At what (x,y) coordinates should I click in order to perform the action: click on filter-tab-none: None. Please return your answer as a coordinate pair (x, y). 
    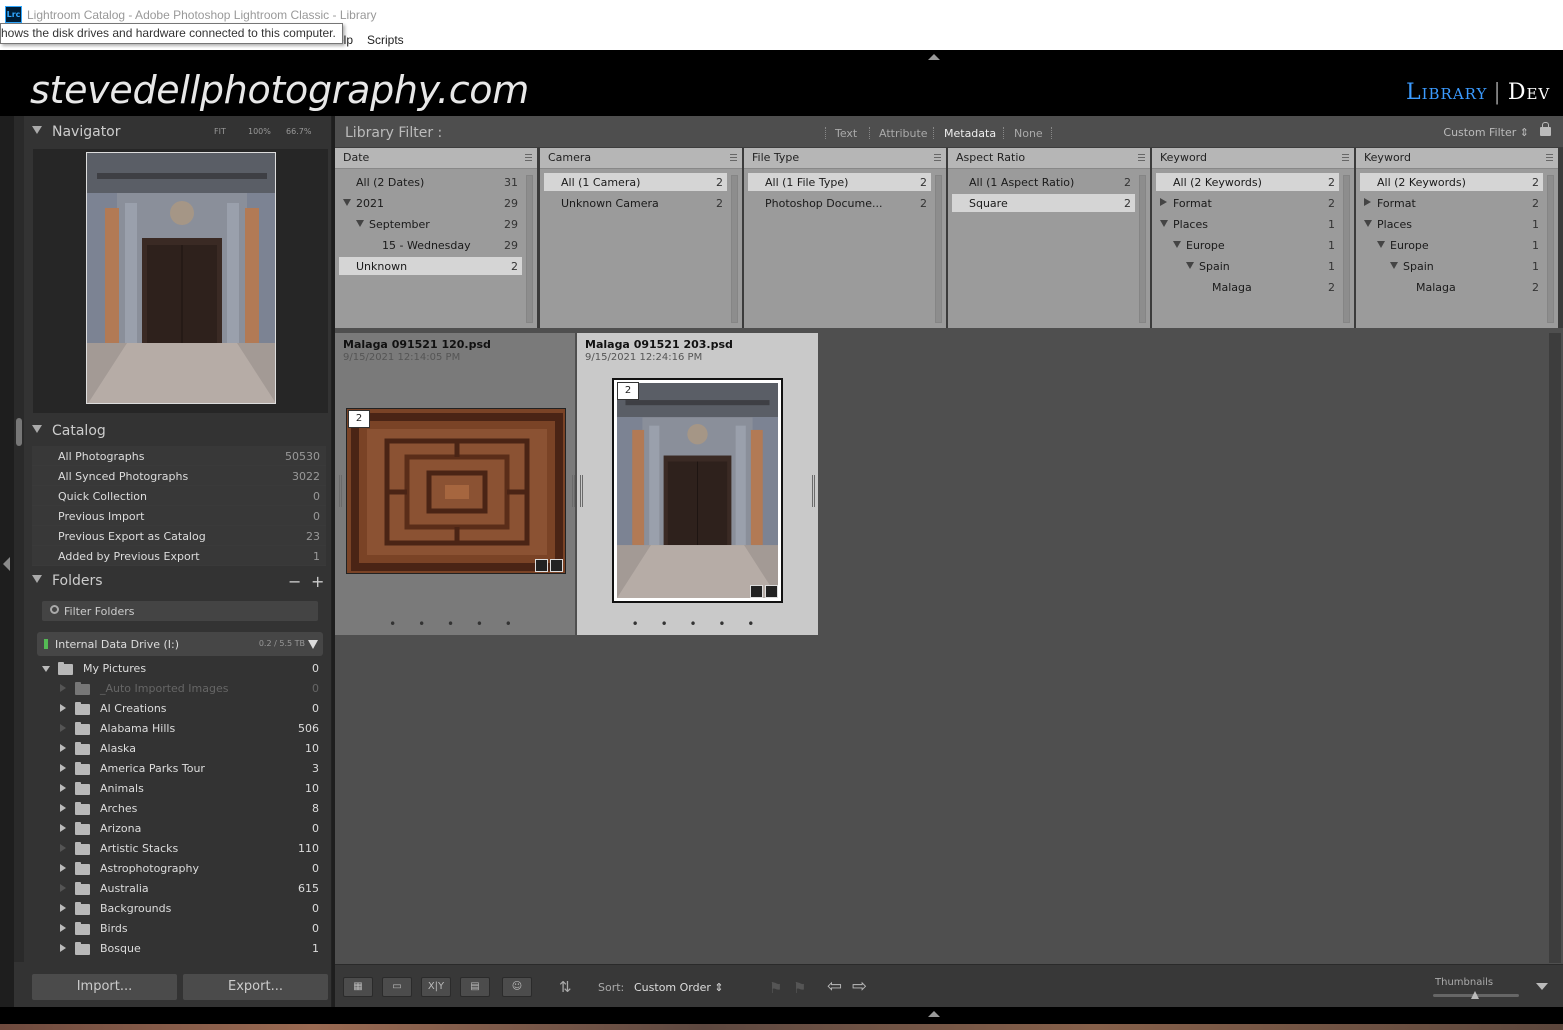
    Looking at the image, I should click on (1028, 133).